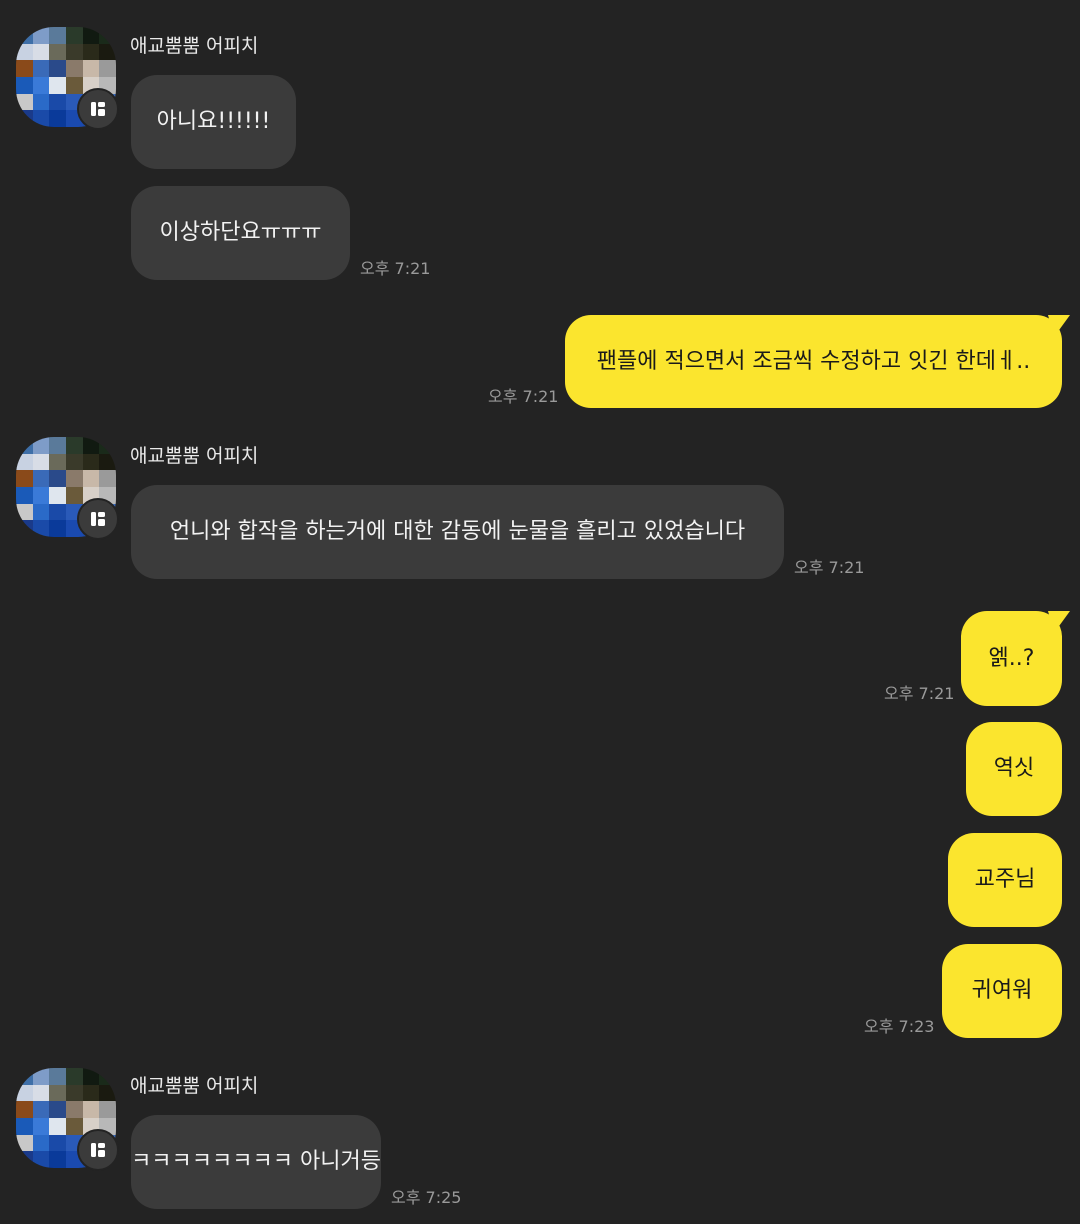 Image resolution: width=1080 pixels, height=1224 pixels. Describe the element at coordinates (457, 532) in the screenshot. I see `message-bubble: 언니와 합작을 하는거에 대한 감동에 눈물을 흘리고 있었습니다` at that location.